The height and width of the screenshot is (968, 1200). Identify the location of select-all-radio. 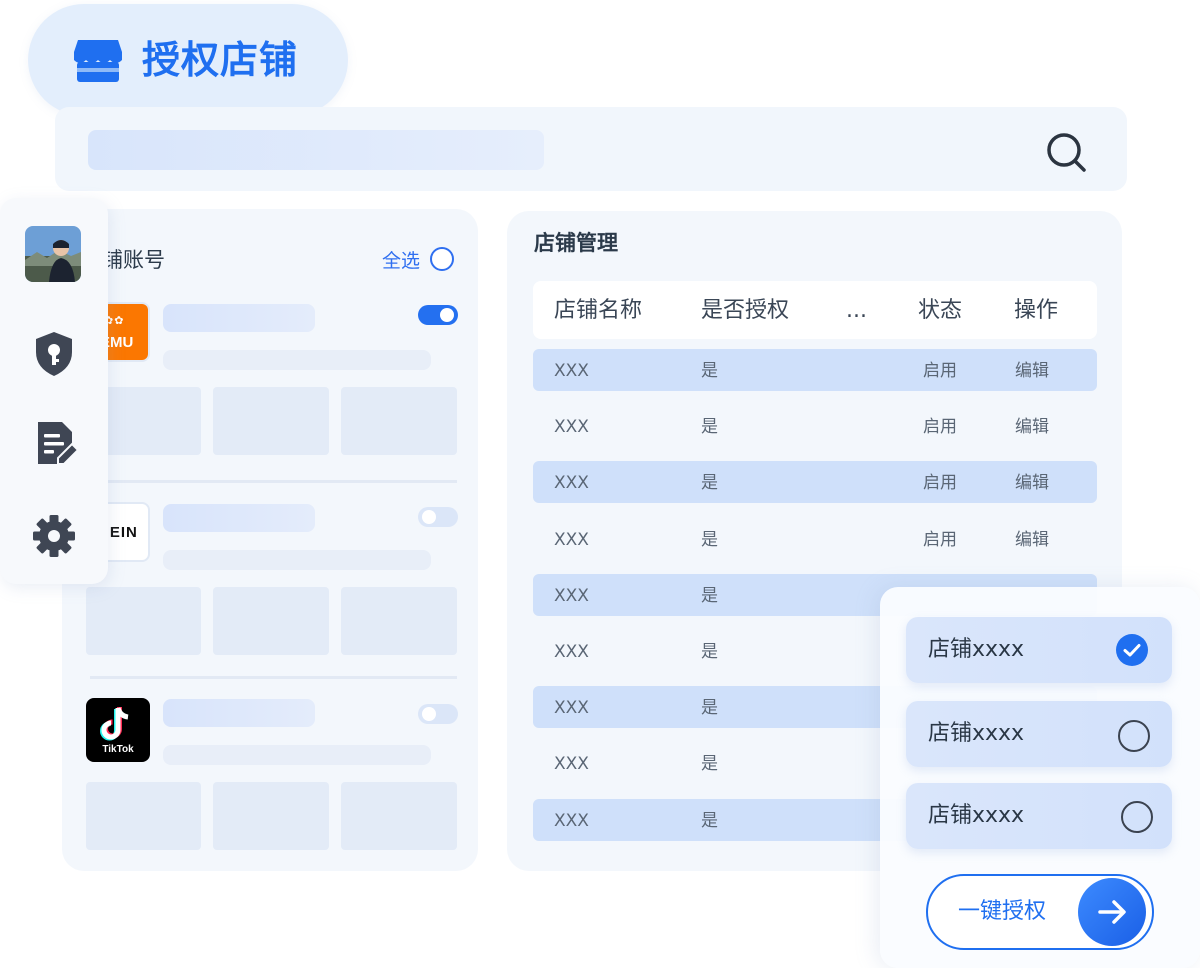
(442, 259).